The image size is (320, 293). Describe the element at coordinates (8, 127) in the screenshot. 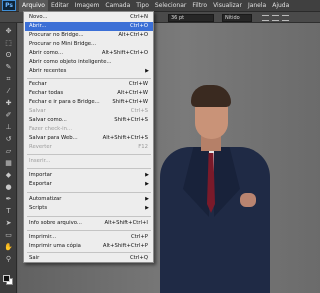

I see `stamp-tool-icon: ⊥` at that location.